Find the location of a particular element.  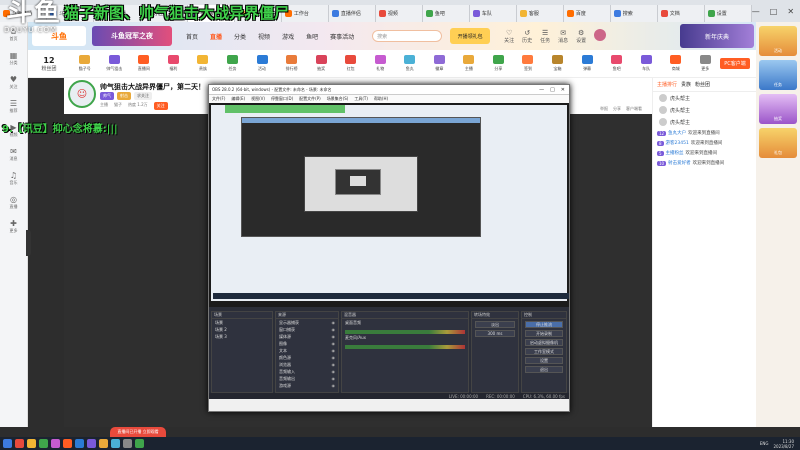

search-input: 搜索 is located at coordinates (407, 36).